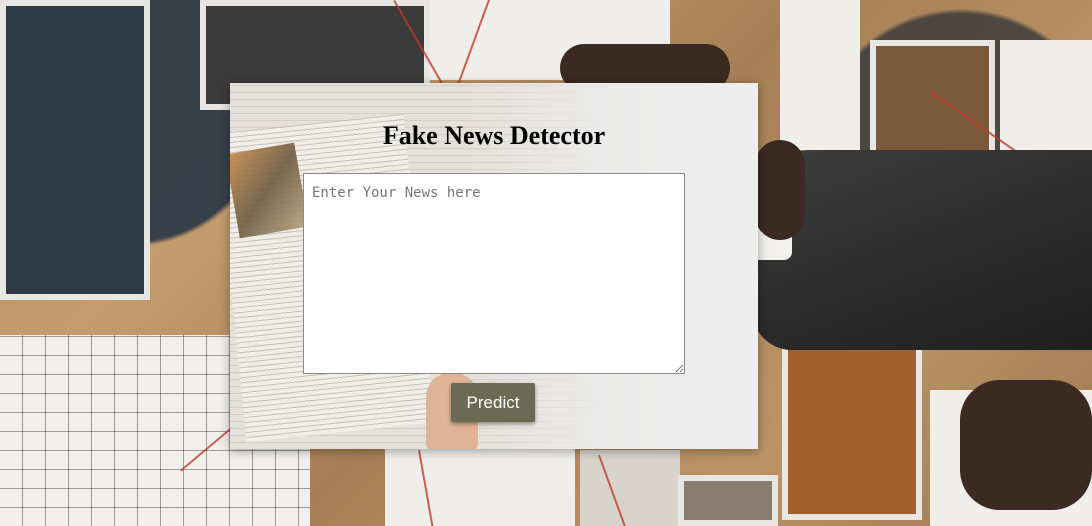 The height and width of the screenshot is (526, 1092). I want to click on predict-button: Predict, so click(493, 402).